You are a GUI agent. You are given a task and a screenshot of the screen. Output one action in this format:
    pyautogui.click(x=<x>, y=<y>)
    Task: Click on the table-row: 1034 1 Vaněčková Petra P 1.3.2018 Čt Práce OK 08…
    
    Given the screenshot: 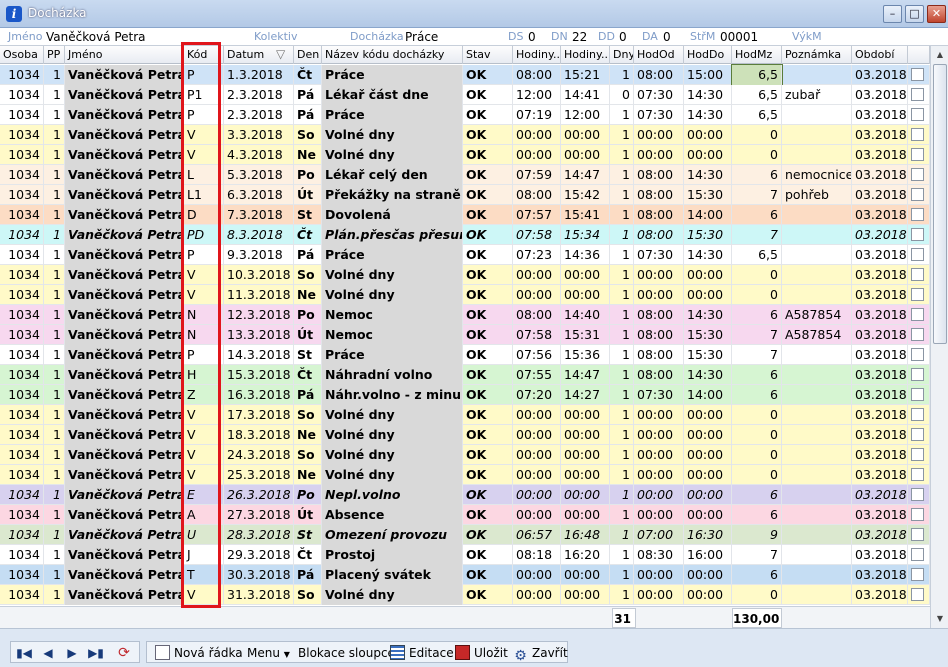 What is the action you would take?
    pyautogui.click(x=465, y=75)
    